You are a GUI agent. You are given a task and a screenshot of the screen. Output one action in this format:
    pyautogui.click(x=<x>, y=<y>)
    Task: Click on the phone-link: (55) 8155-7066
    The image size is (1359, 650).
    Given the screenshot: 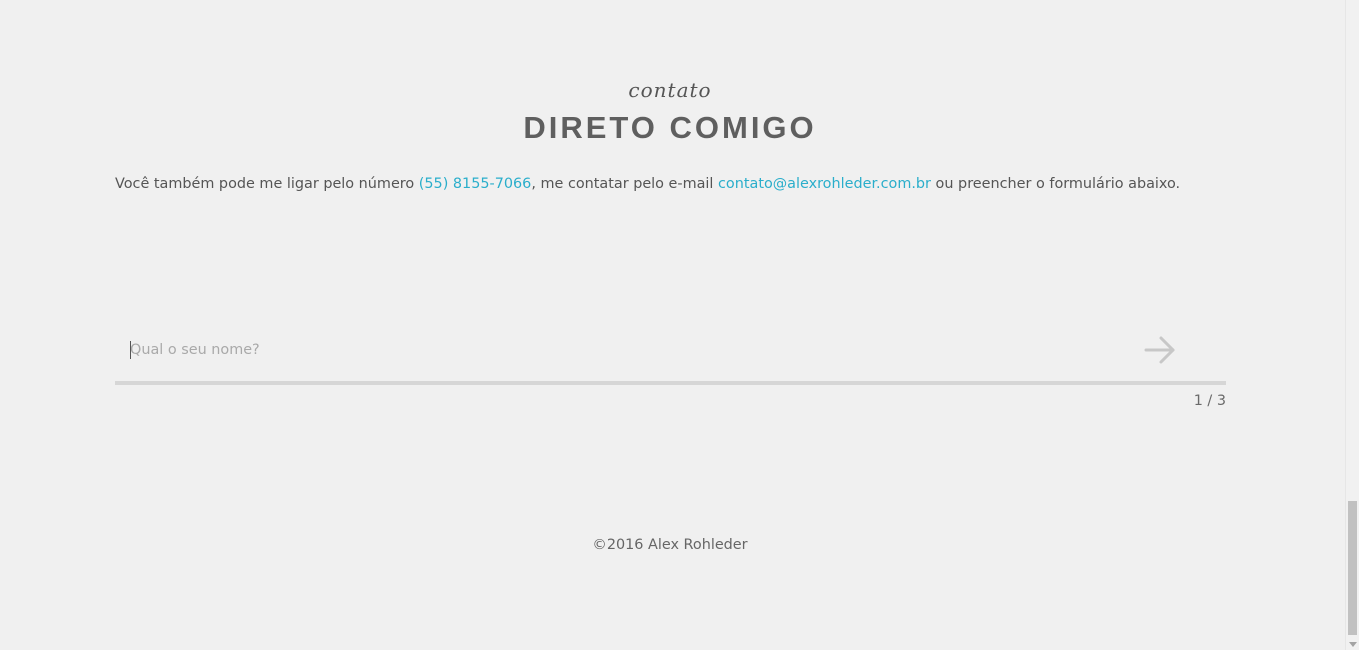 What is the action you would take?
    pyautogui.click(x=475, y=184)
    